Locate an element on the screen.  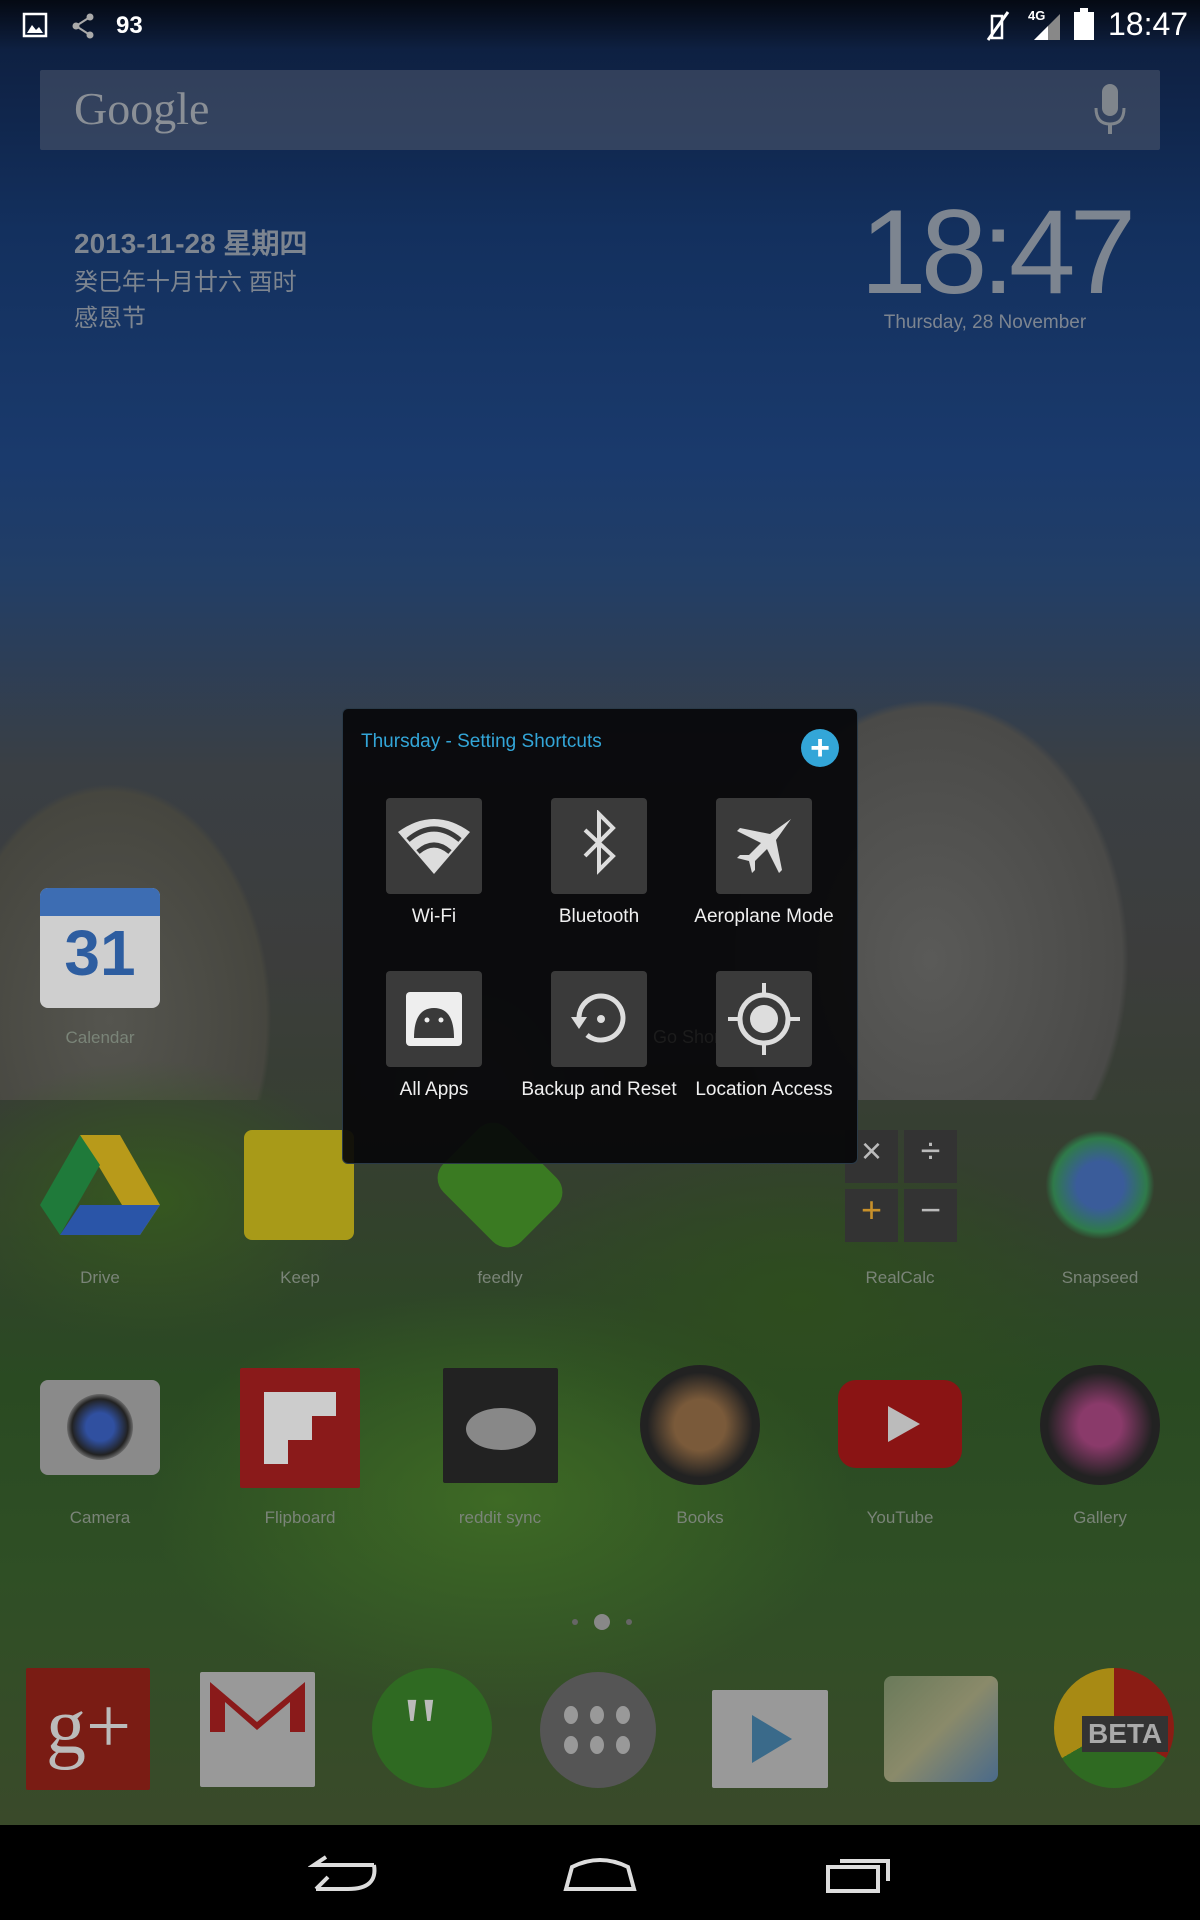
dock-hangouts: " is located at coordinates (432, 1728).